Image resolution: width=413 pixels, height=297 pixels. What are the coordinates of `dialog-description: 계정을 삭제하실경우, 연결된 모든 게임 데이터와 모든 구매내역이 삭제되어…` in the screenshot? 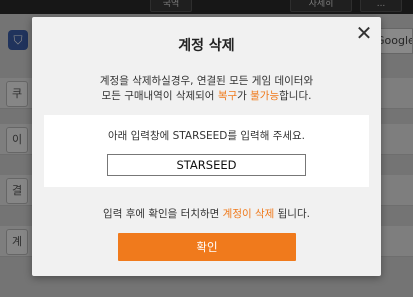 It's located at (206, 89).